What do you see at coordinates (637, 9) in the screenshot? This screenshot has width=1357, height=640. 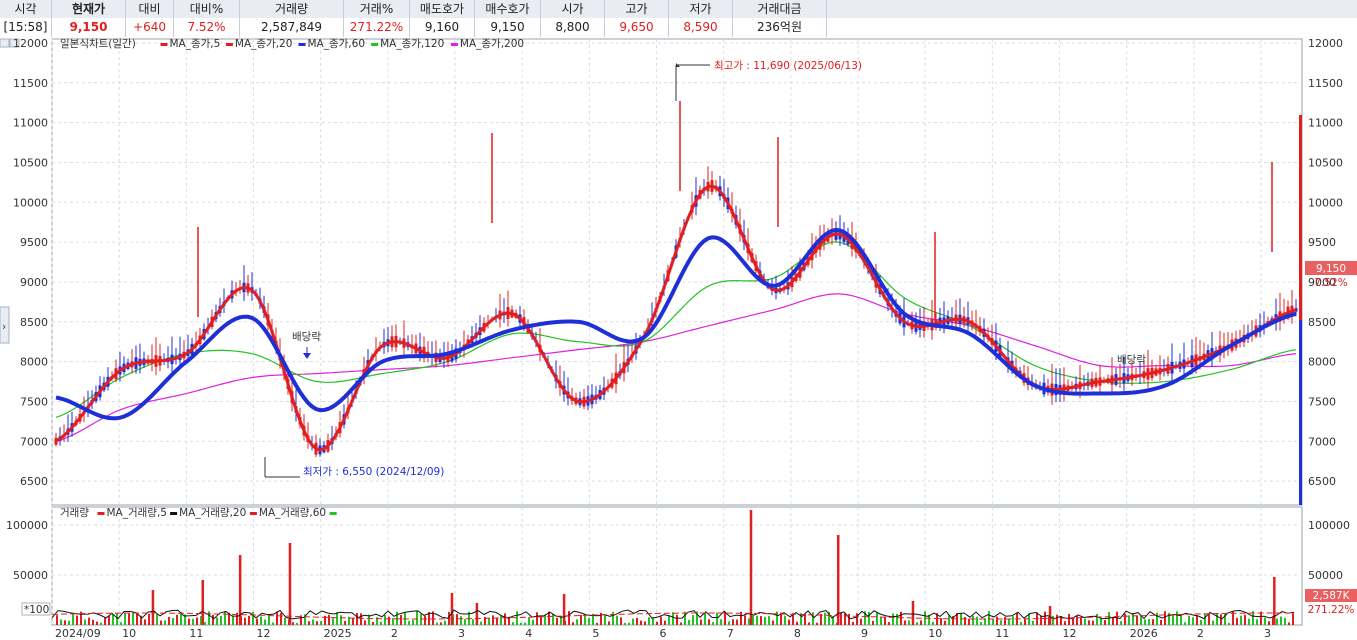 I see `quote-header-9: 고가` at bounding box center [637, 9].